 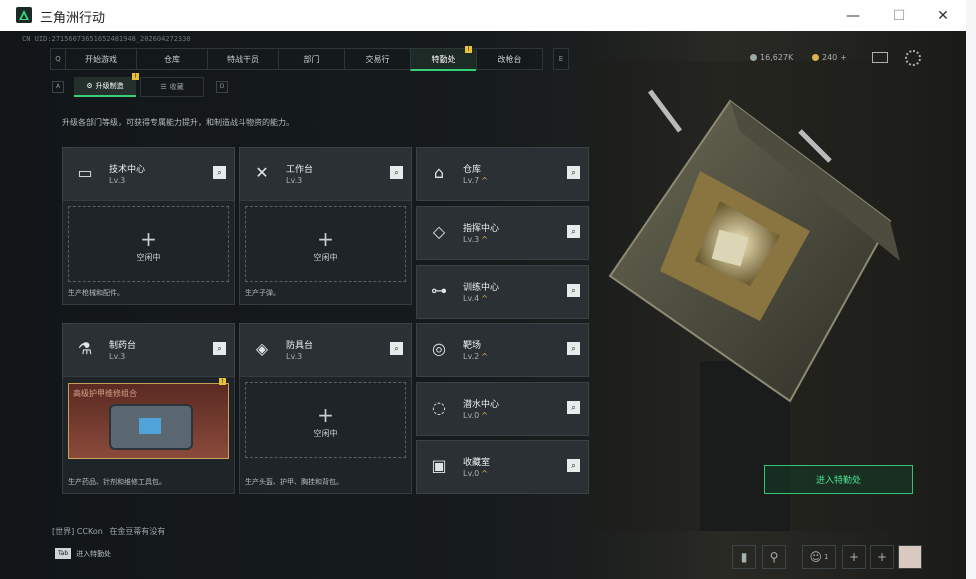 What do you see at coordinates (502, 409) in the screenshot?
I see `dept-diving-center: ◌ 潜水中心 Lv.0 ^ ⌕` at bounding box center [502, 409].